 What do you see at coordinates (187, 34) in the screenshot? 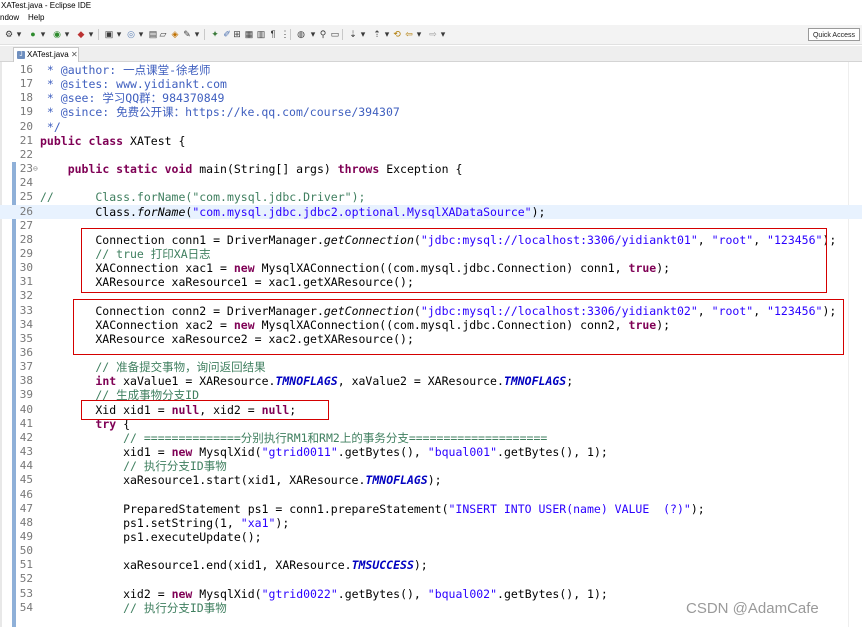
I see `search-icon: ✎` at bounding box center [187, 34].